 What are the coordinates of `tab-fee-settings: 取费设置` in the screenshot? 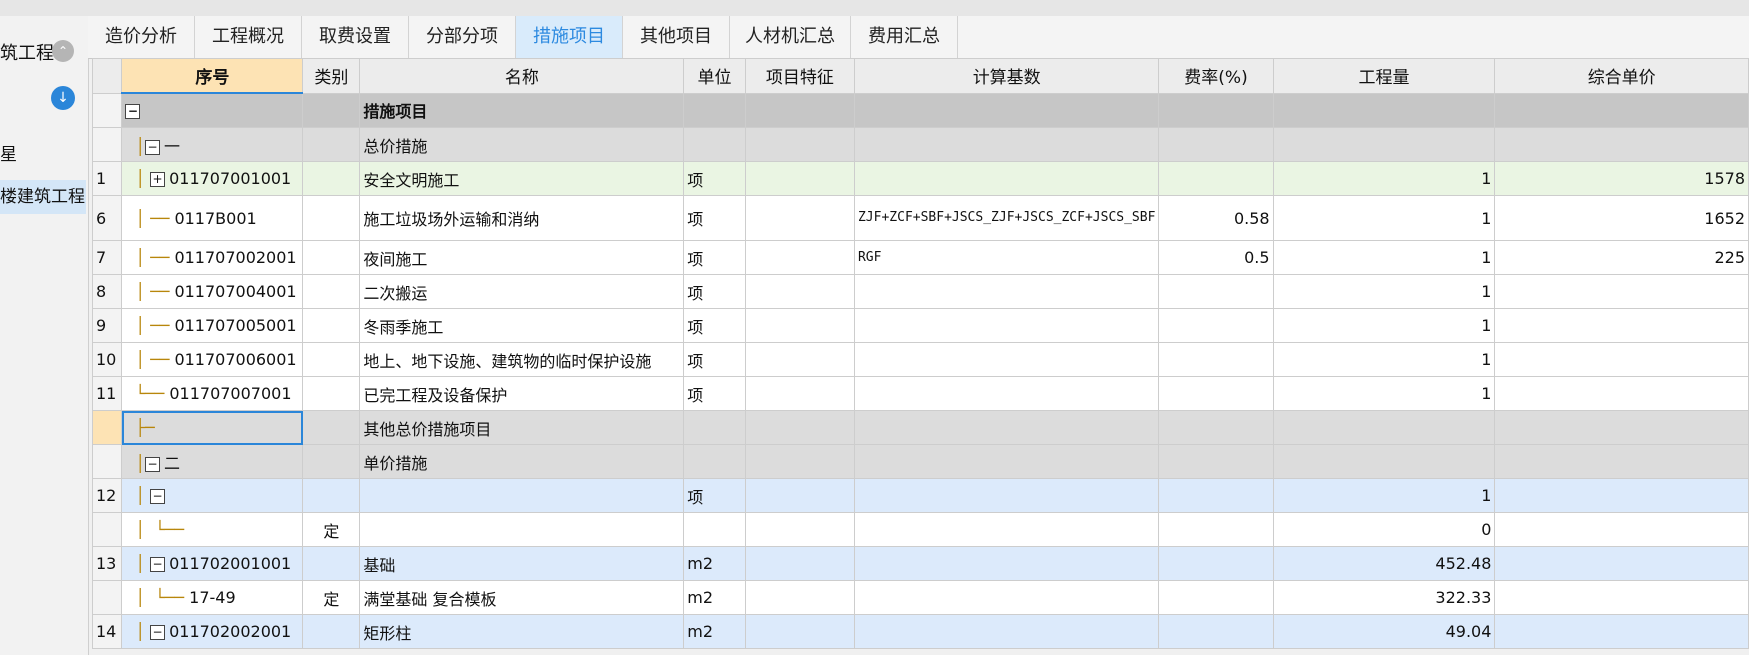 It's located at (355, 37).